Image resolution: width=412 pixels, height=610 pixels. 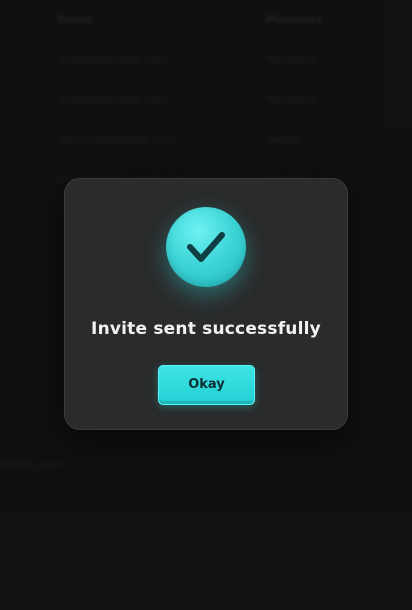 I want to click on success-badge, so click(x=206, y=247).